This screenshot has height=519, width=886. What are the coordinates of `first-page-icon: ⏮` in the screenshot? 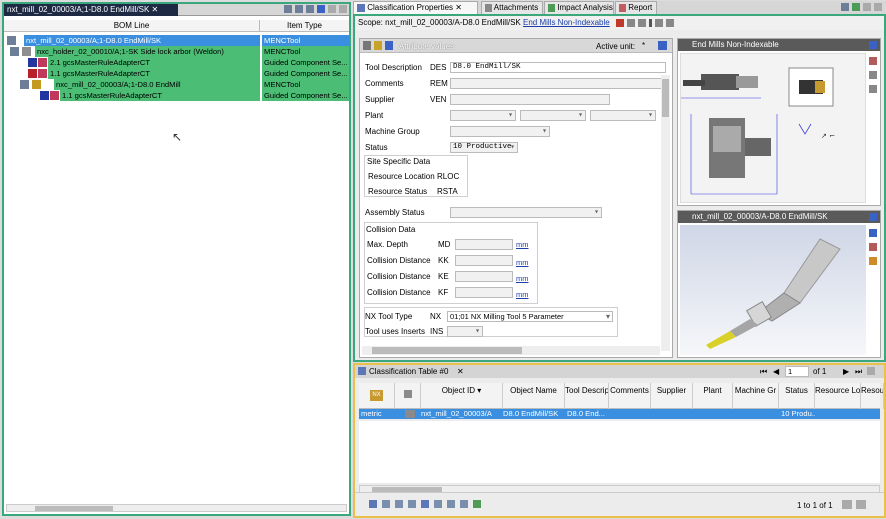 It's located at (763, 372).